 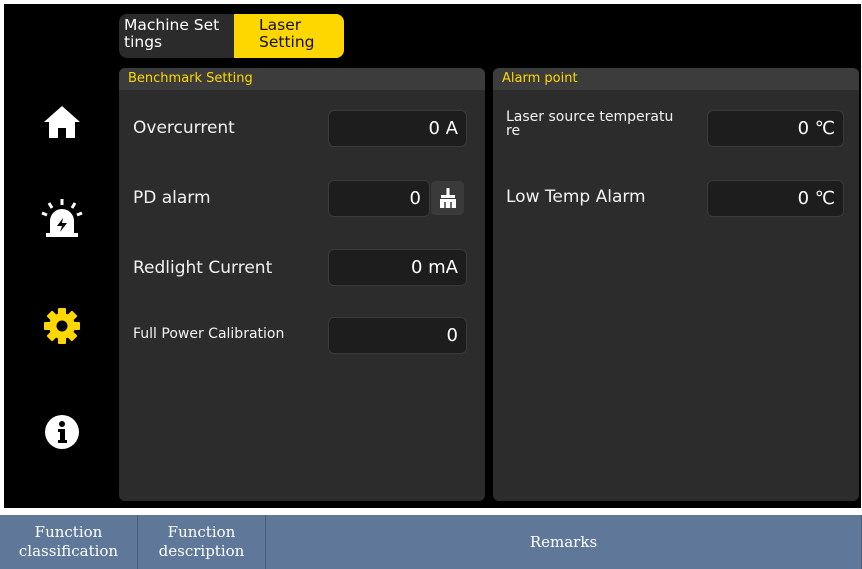 I want to click on full-power-calibration-label: Full Power Calibration, so click(x=209, y=334).